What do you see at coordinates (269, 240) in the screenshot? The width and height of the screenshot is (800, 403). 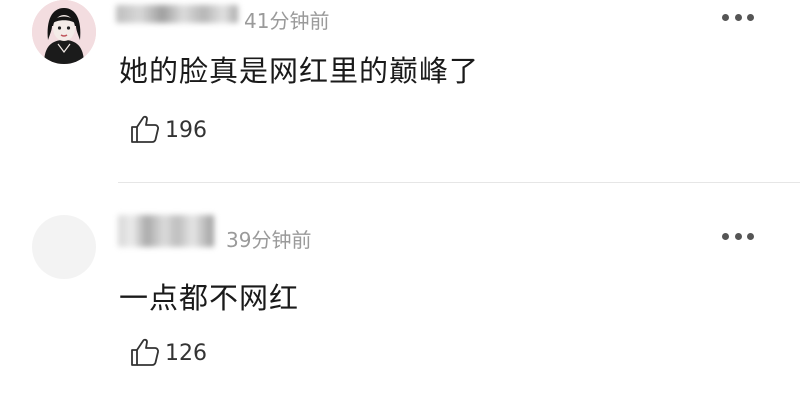 I see `comment-time: 39分钟前` at bounding box center [269, 240].